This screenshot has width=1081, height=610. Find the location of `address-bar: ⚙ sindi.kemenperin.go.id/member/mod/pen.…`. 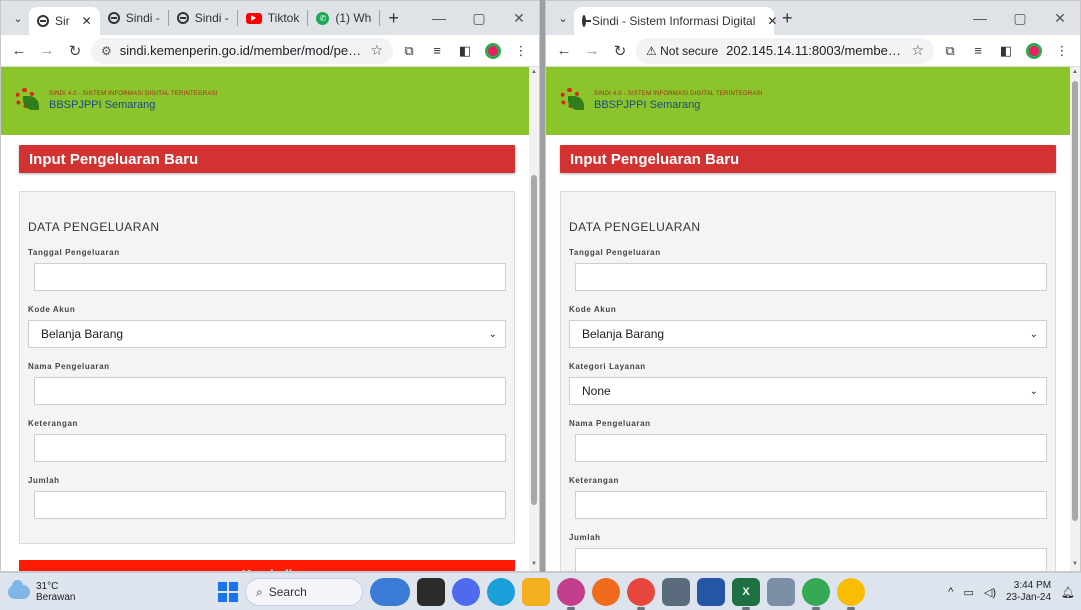

address-bar: ⚙ sindi.kemenperin.go.id/member/mod/pen.… is located at coordinates (242, 50).